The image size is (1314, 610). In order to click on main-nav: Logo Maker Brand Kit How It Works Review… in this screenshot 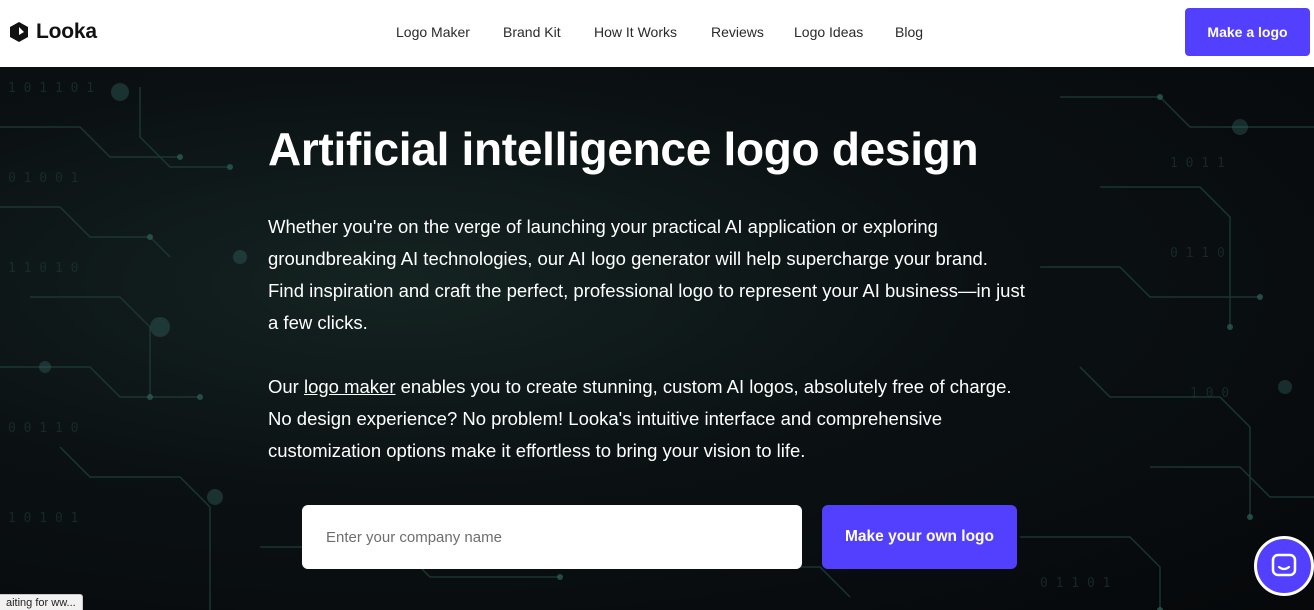, I will do `click(657, 33)`.